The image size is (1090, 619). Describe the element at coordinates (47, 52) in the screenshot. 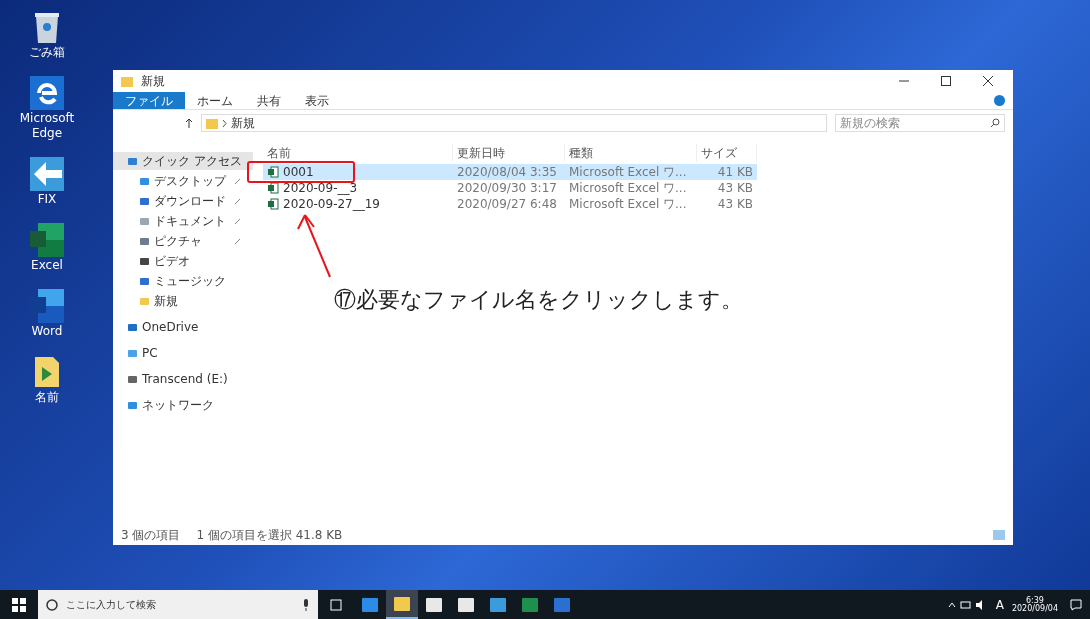

I see `desktop-icon-label: ごみ箱` at that location.